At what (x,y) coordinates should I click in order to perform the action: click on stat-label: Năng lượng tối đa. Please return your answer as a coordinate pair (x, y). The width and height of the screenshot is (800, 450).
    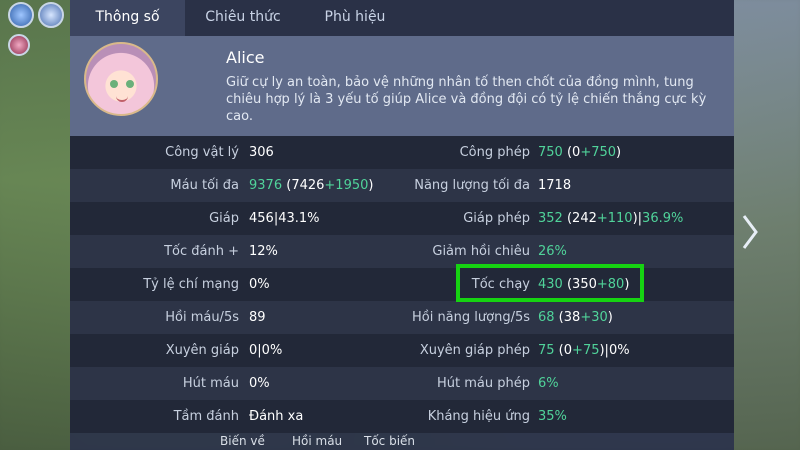
    Looking at the image, I should click on (472, 185).